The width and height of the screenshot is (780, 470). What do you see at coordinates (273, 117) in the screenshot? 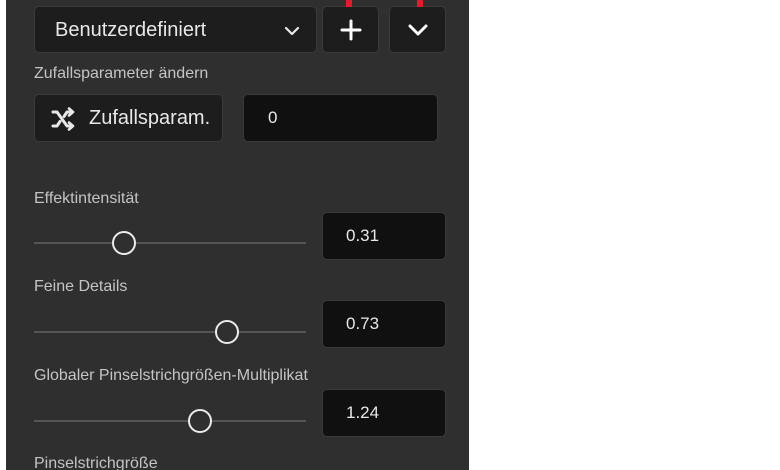
I see `random-seed-value: 0` at bounding box center [273, 117].